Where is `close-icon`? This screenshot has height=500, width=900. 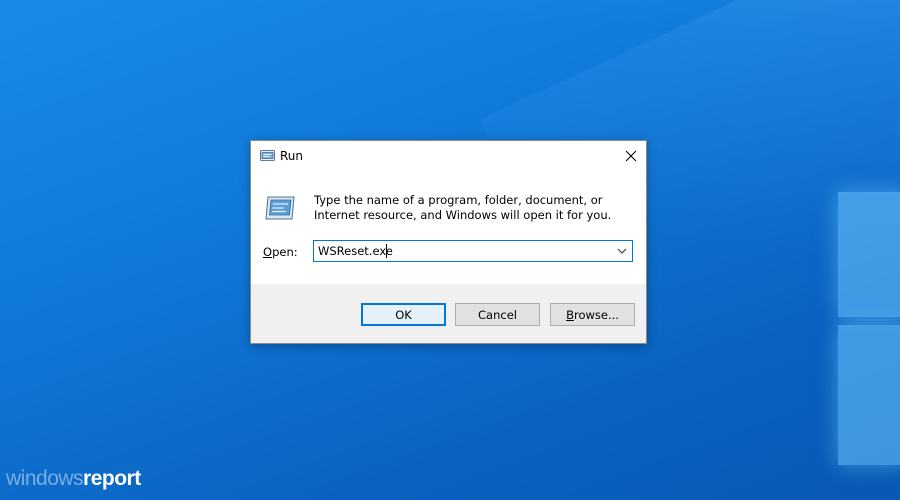
close-icon is located at coordinates (631, 156).